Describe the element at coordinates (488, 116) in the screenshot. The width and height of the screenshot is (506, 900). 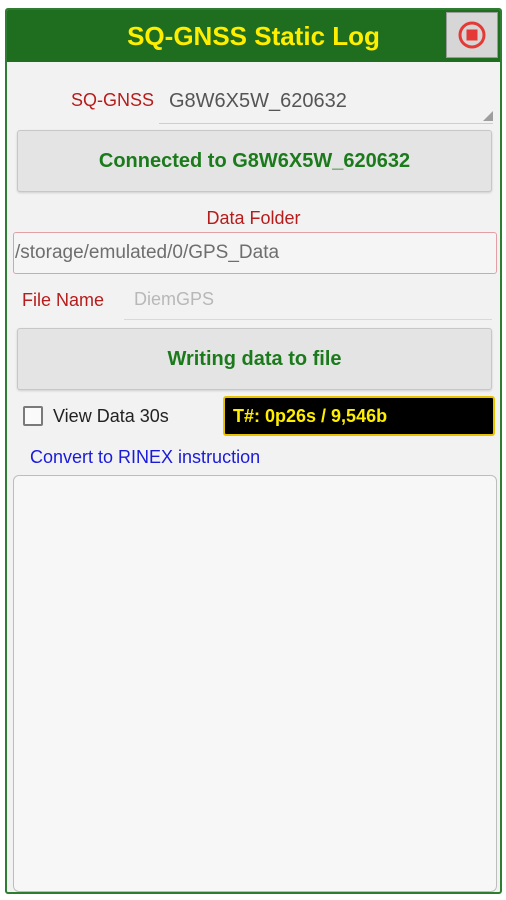
I see `dropdown-arrow-icon` at that location.